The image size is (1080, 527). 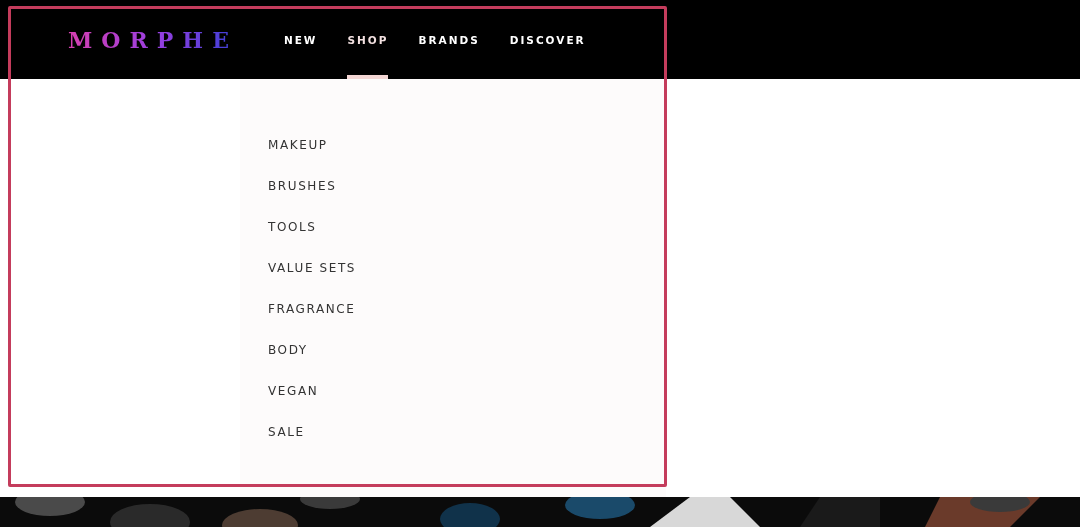 I want to click on menu-item: FRAGRANCE, so click(x=312, y=309).